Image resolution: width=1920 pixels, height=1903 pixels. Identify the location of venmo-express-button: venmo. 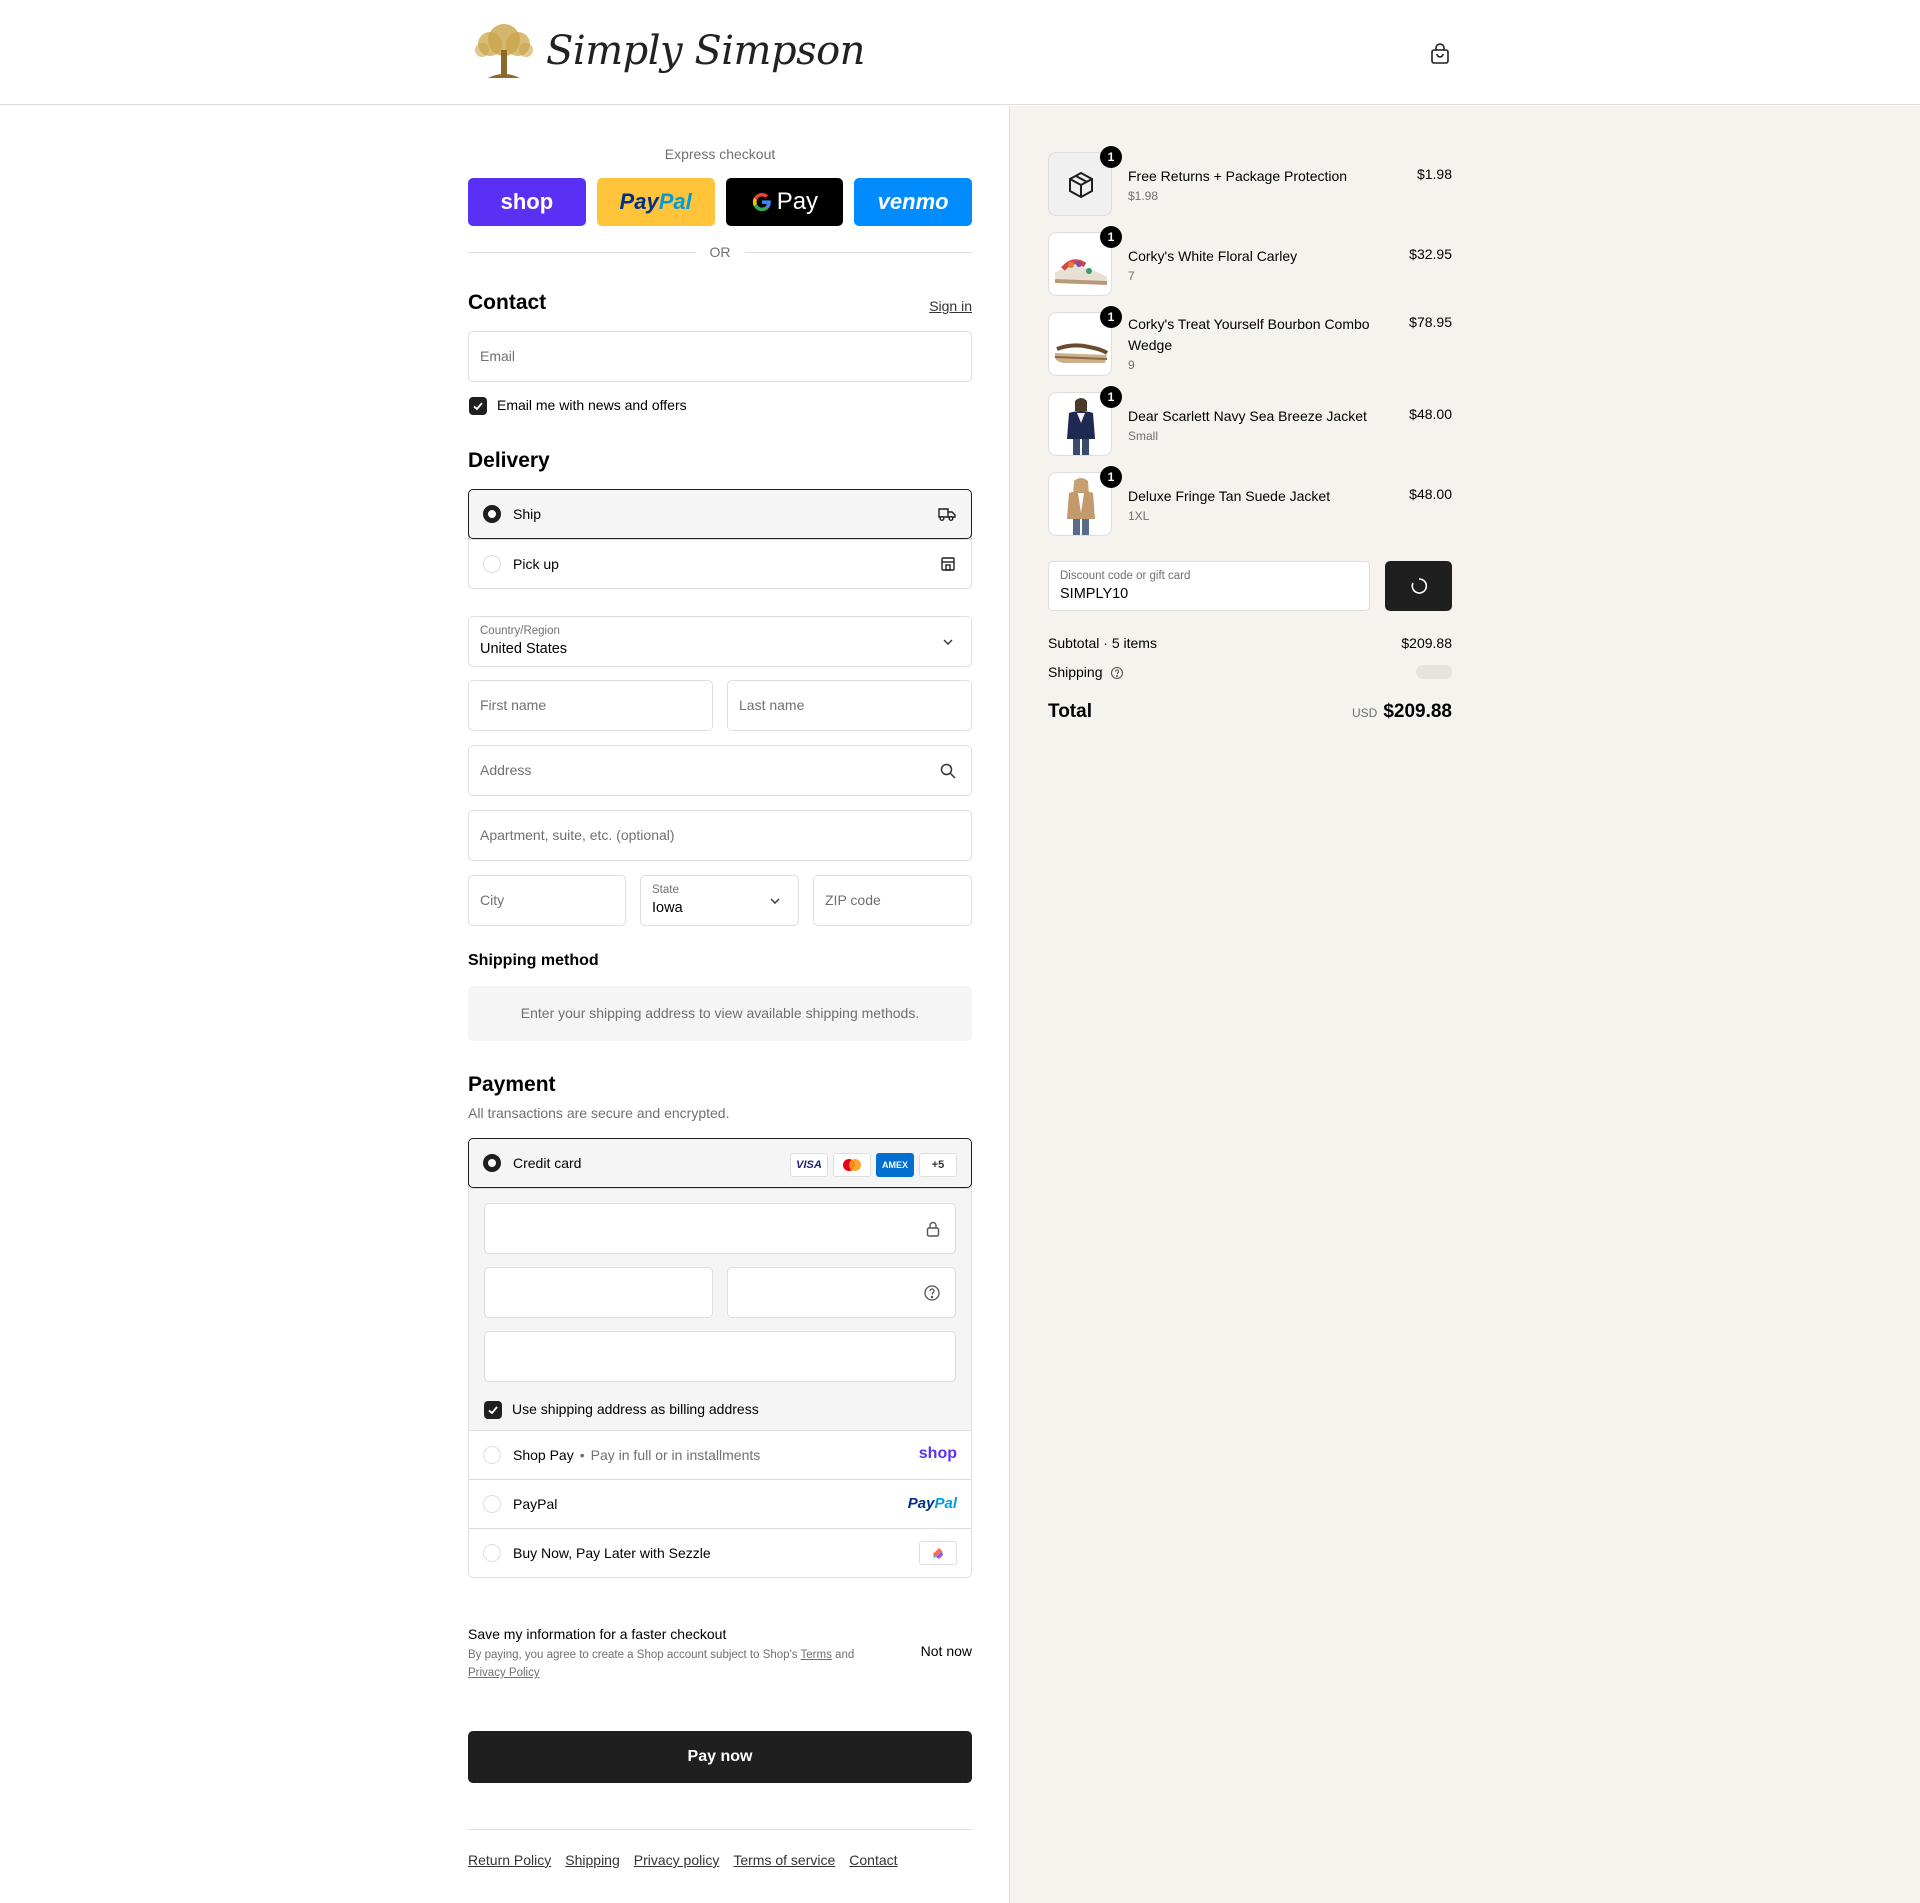
(913, 202).